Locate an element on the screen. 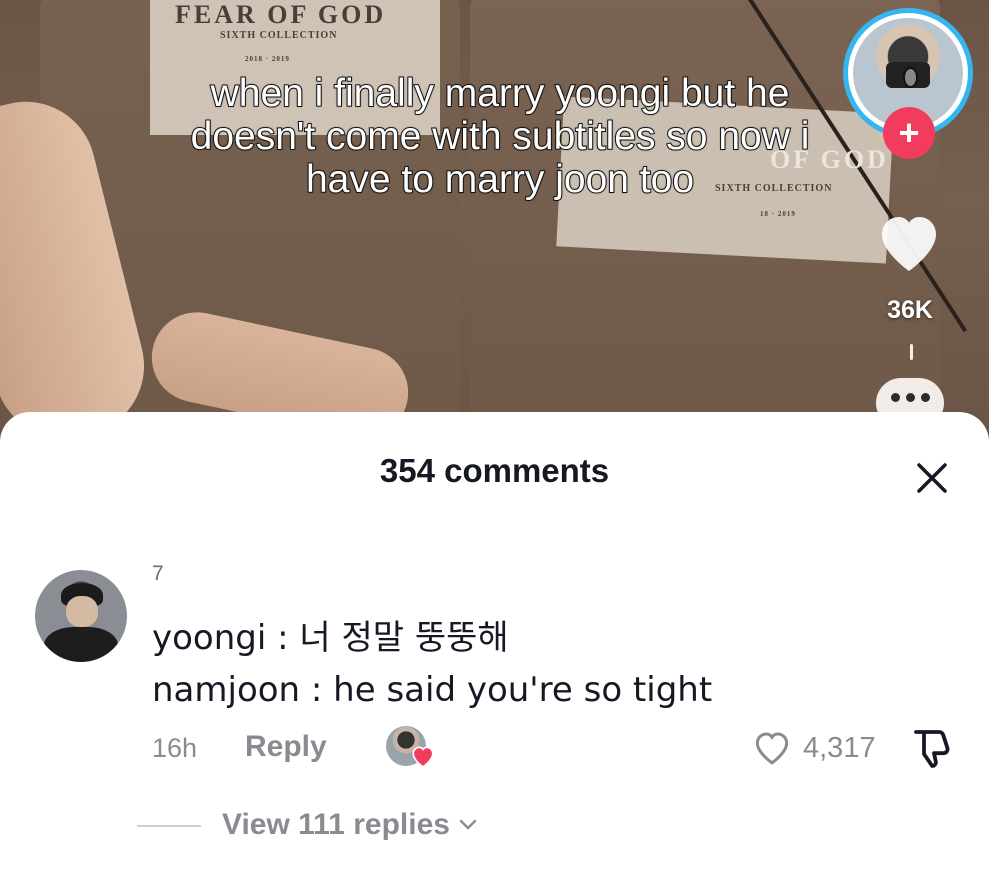  commenter-avatar is located at coordinates (81, 616).